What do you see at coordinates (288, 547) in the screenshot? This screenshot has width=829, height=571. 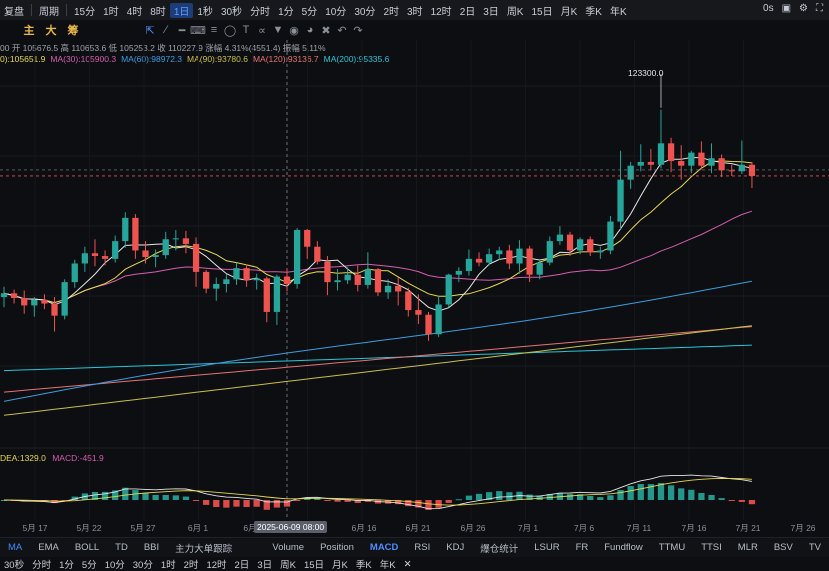 I see `sub-indicator-tab: Volume` at bounding box center [288, 547].